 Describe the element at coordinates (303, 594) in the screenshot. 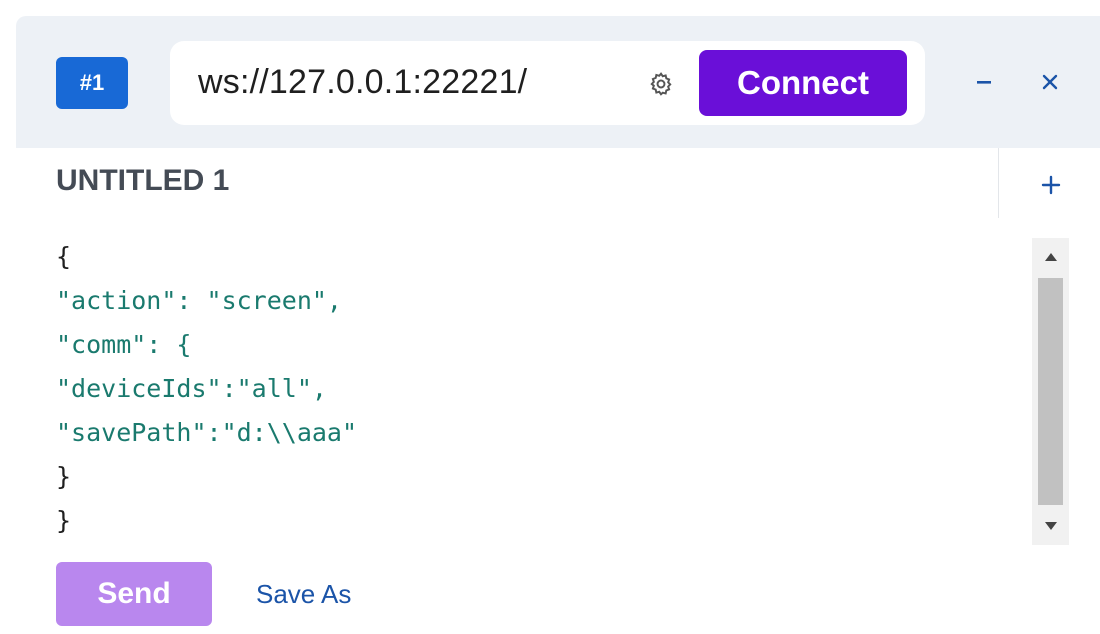

I see `save-as-button: Save As` at that location.